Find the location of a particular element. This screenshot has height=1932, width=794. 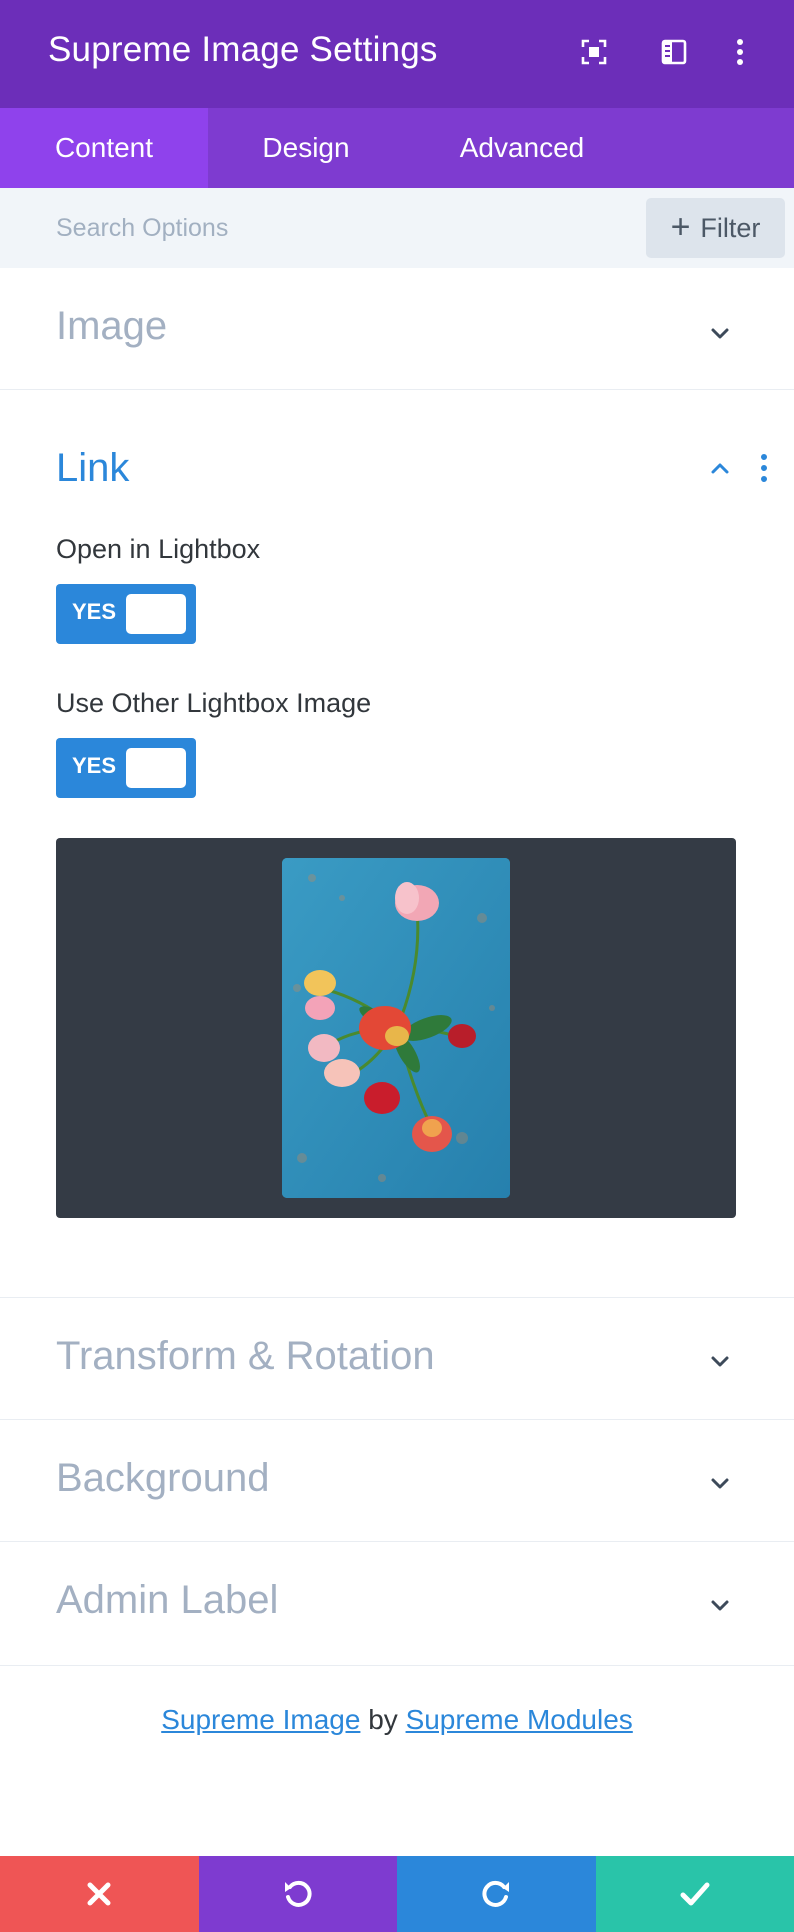

expand-icon is located at coordinates (594, 52).